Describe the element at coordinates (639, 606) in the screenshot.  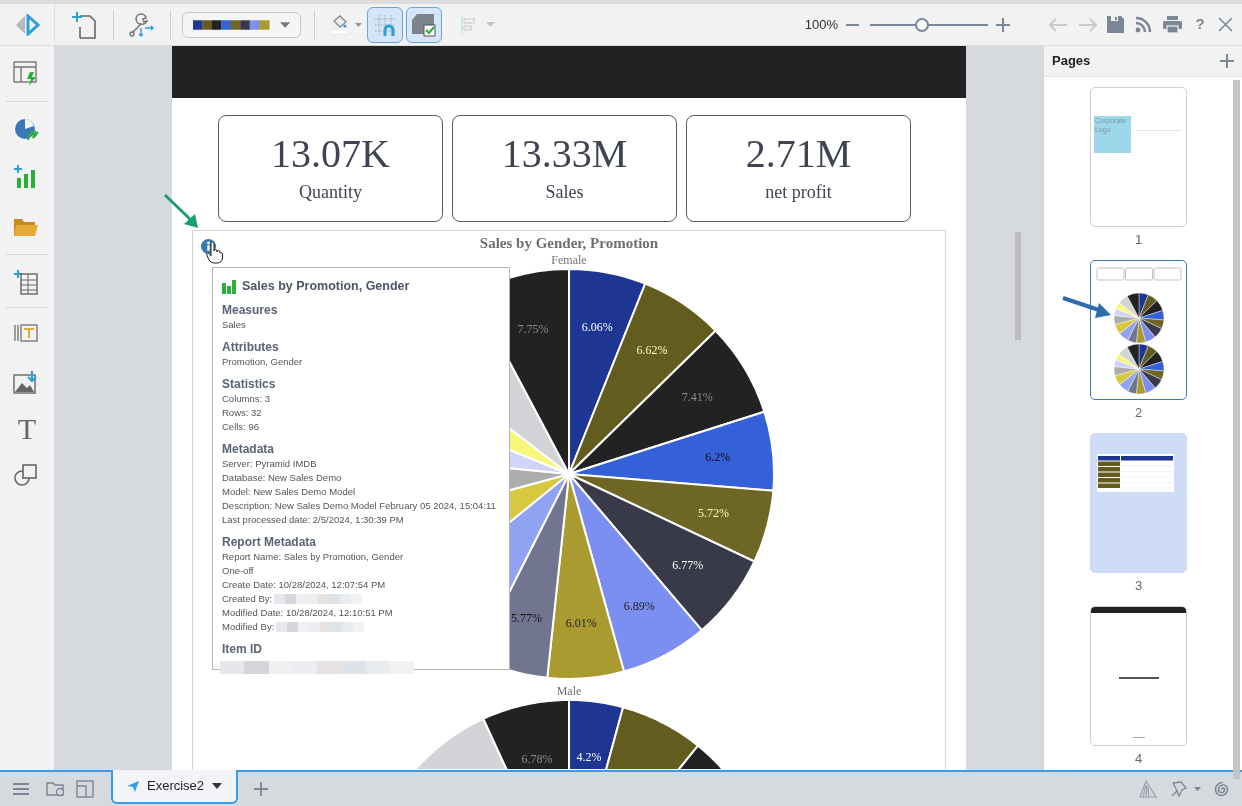
I see `slice-label: 6.89%` at that location.